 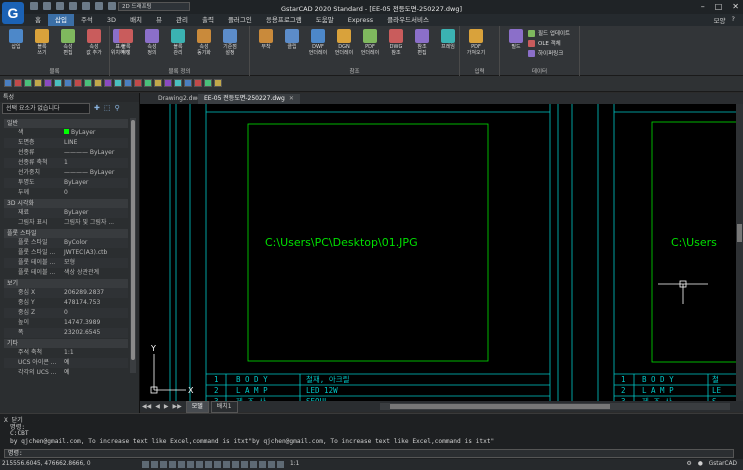 What do you see at coordinates (284, 20) in the screenshot?
I see `ribbon-tab: 응용프로그램` at bounding box center [284, 20].